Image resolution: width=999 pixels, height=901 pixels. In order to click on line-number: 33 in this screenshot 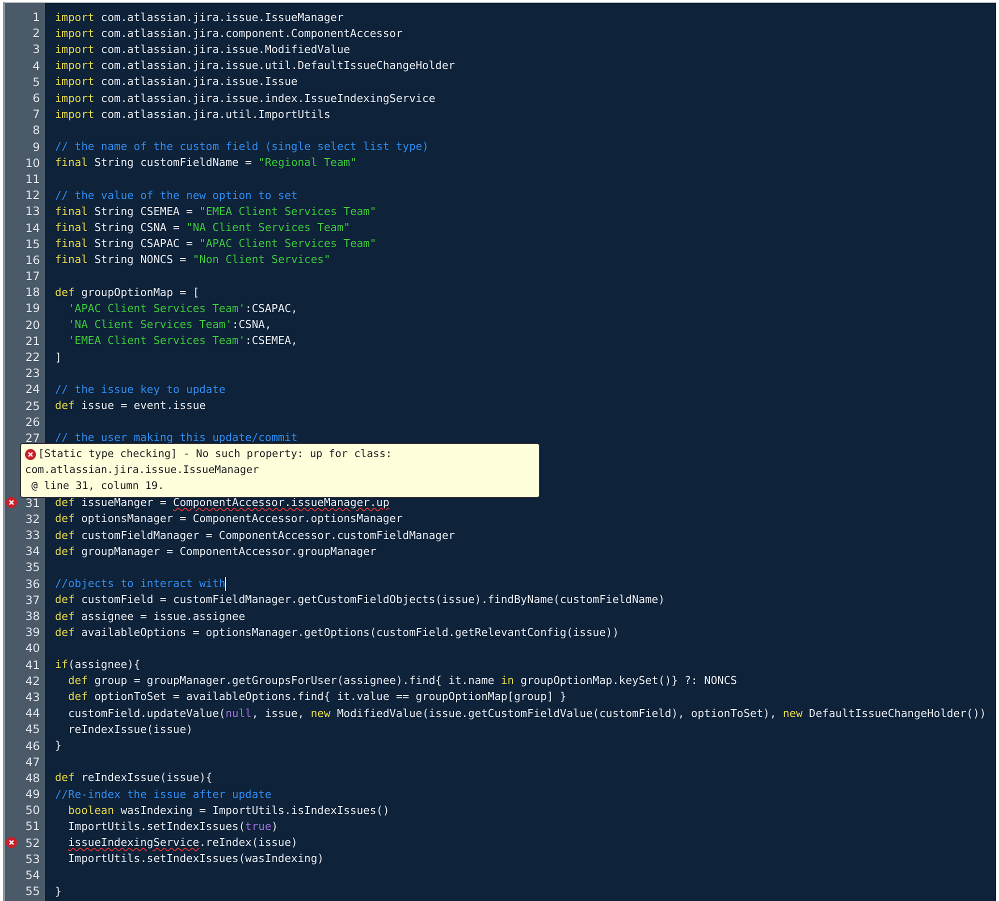, I will do `click(32, 535)`.